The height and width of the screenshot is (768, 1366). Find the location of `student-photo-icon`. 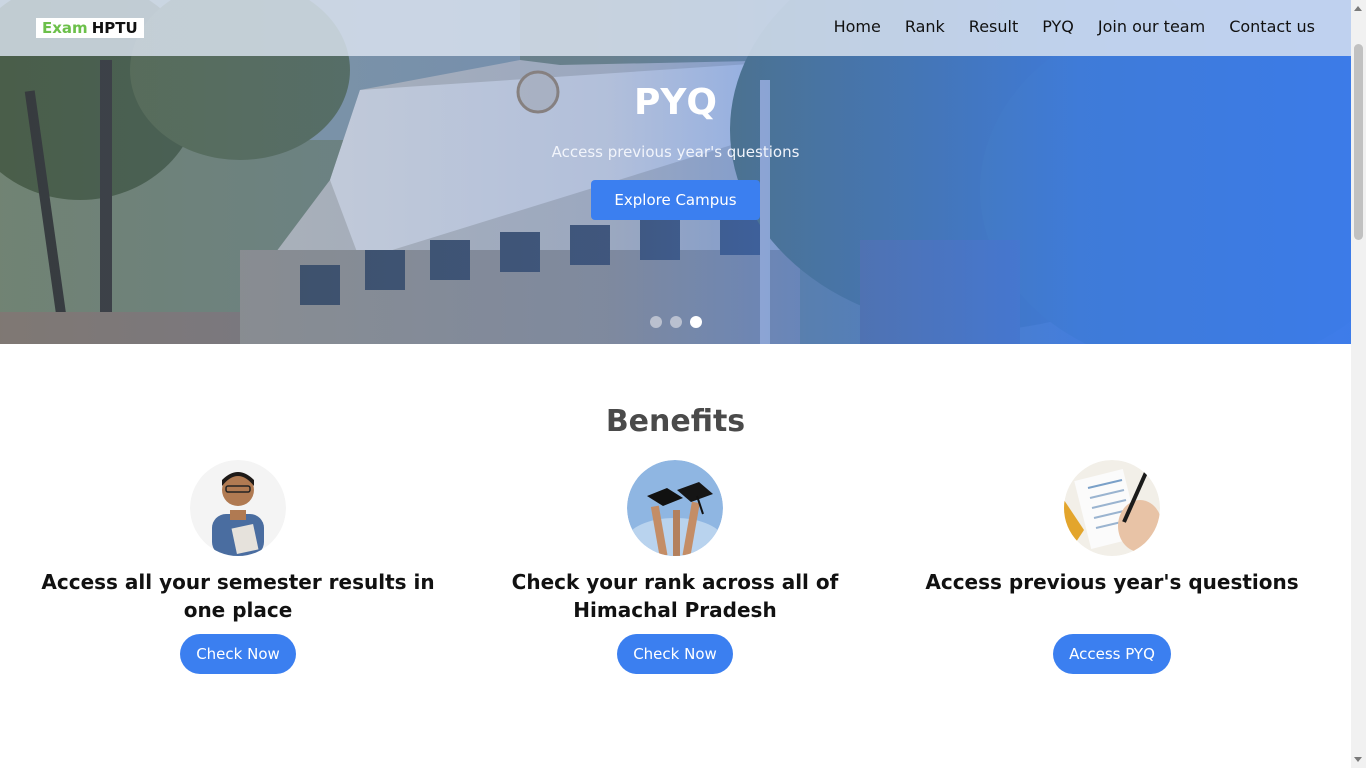

student-photo-icon is located at coordinates (238, 508).